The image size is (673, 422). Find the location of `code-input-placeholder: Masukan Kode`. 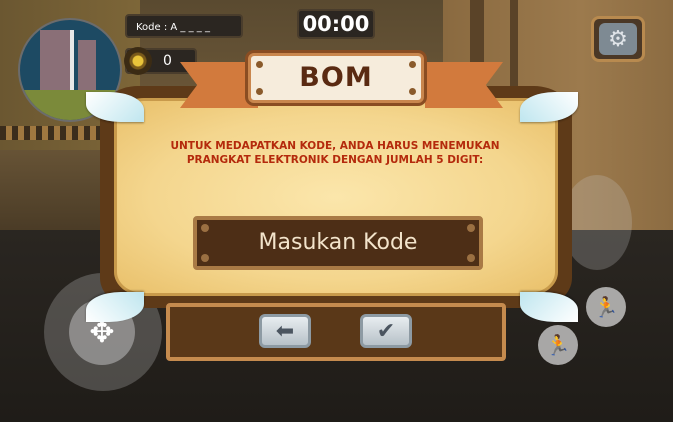

code-input-placeholder: Masukan Kode is located at coordinates (338, 242).